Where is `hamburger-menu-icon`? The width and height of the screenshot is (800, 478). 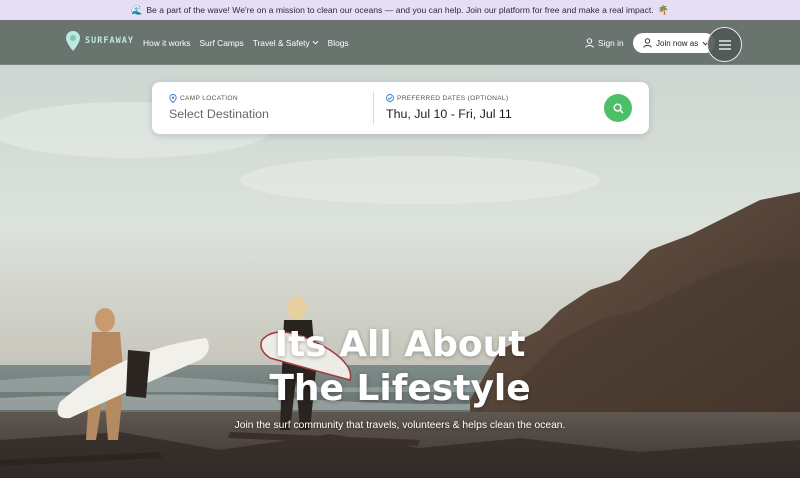
hamburger-menu-icon is located at coordinates (724, 44).